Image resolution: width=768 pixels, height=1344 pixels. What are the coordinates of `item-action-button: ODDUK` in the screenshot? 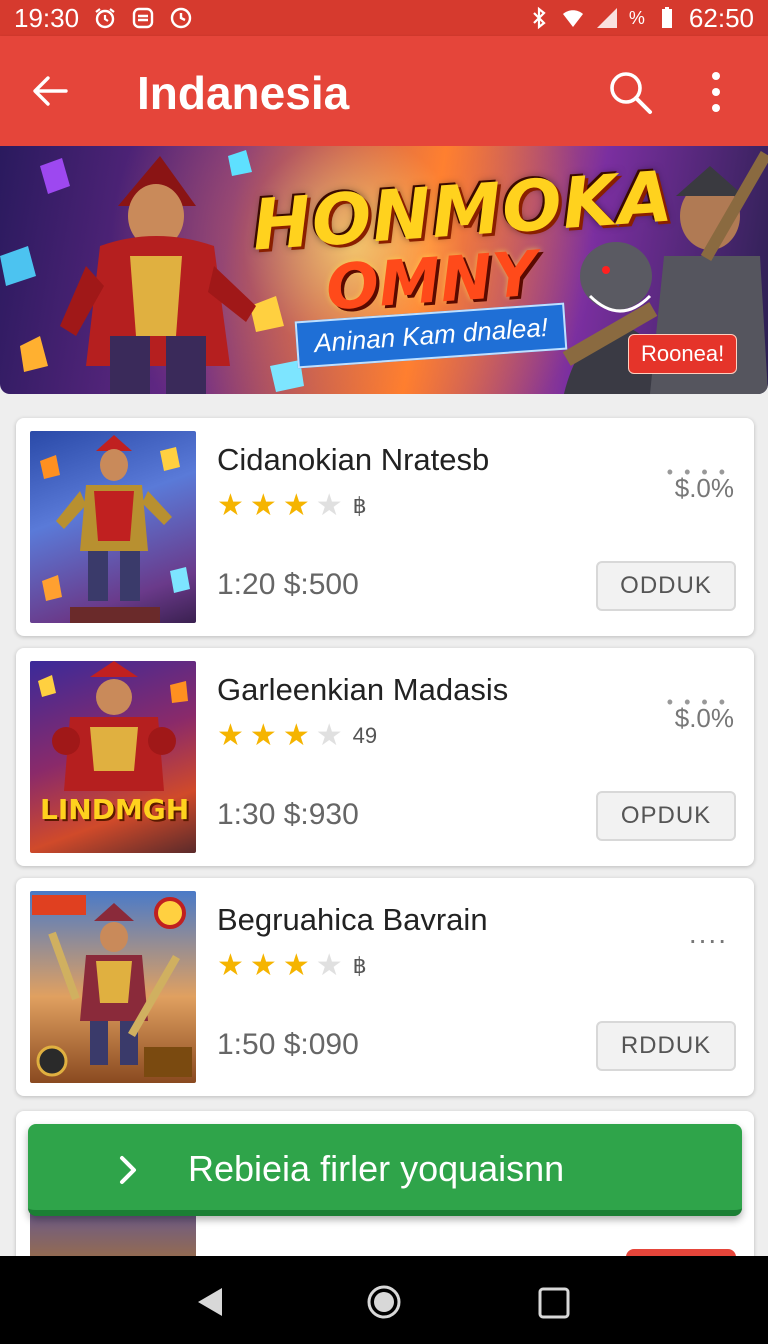 It's located at (666, 586).